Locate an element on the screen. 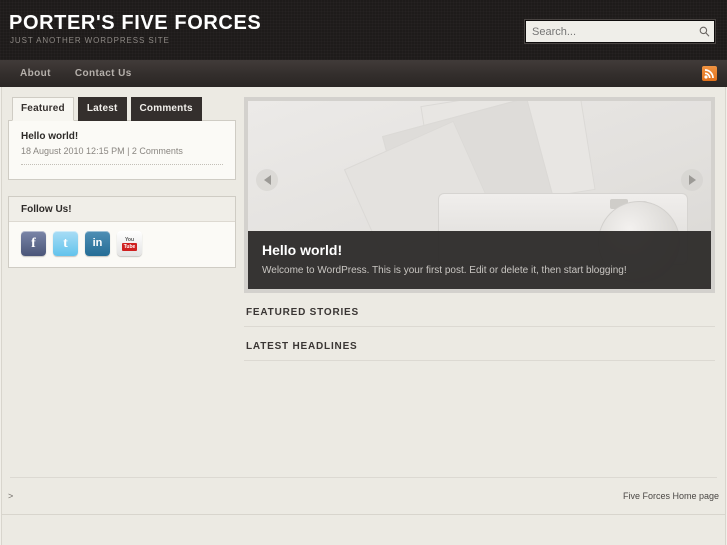 This screenshot has width=727, height=545. follow-us-widget: Follow Us! f t in You Tube is located at coordinates (122, 232).